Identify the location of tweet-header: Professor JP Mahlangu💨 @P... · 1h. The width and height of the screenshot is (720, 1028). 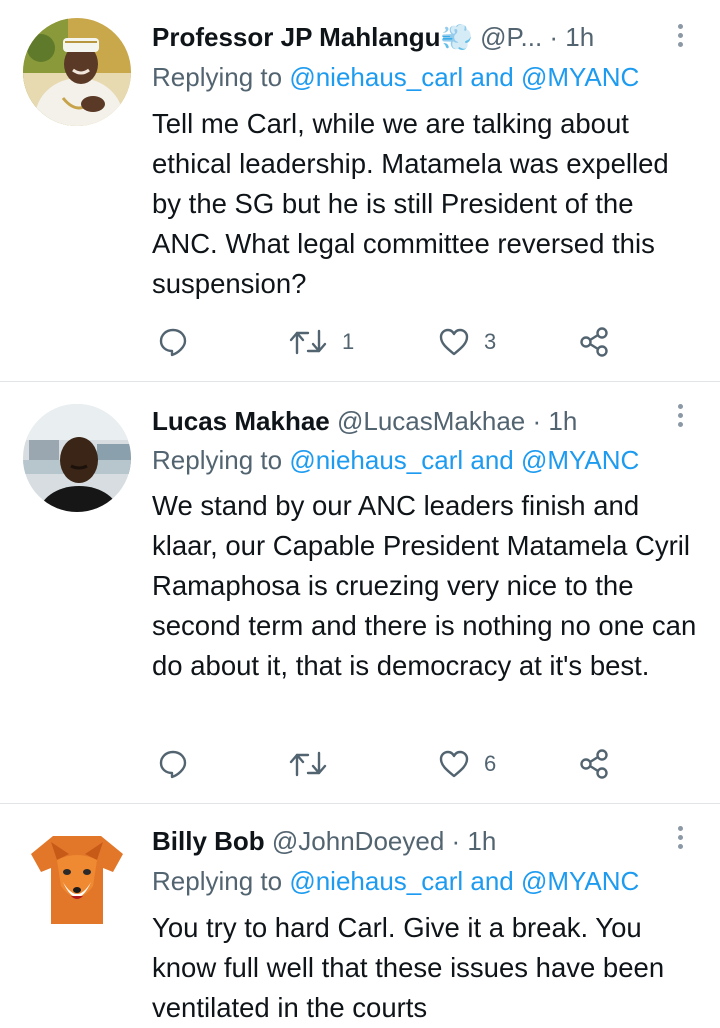
(436, 37).